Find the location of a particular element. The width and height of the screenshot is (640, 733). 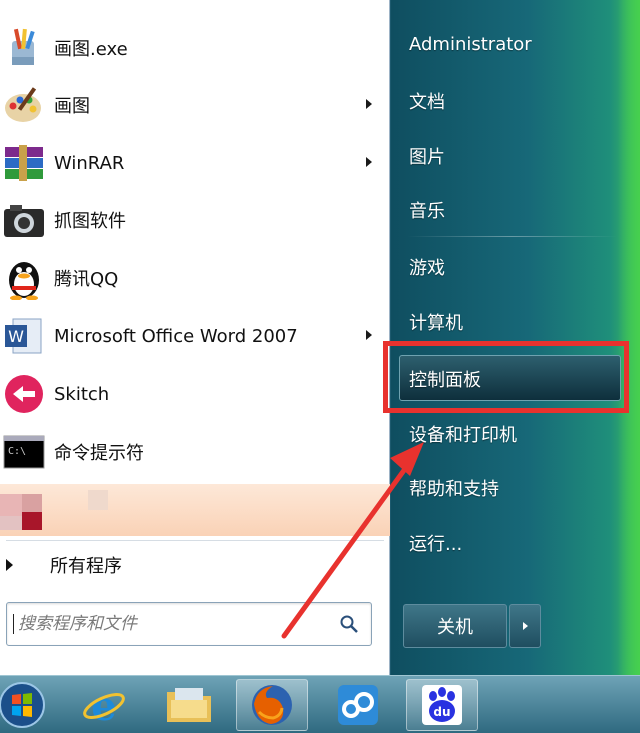

taskbar-explorer is located at coordinates (189, 705).